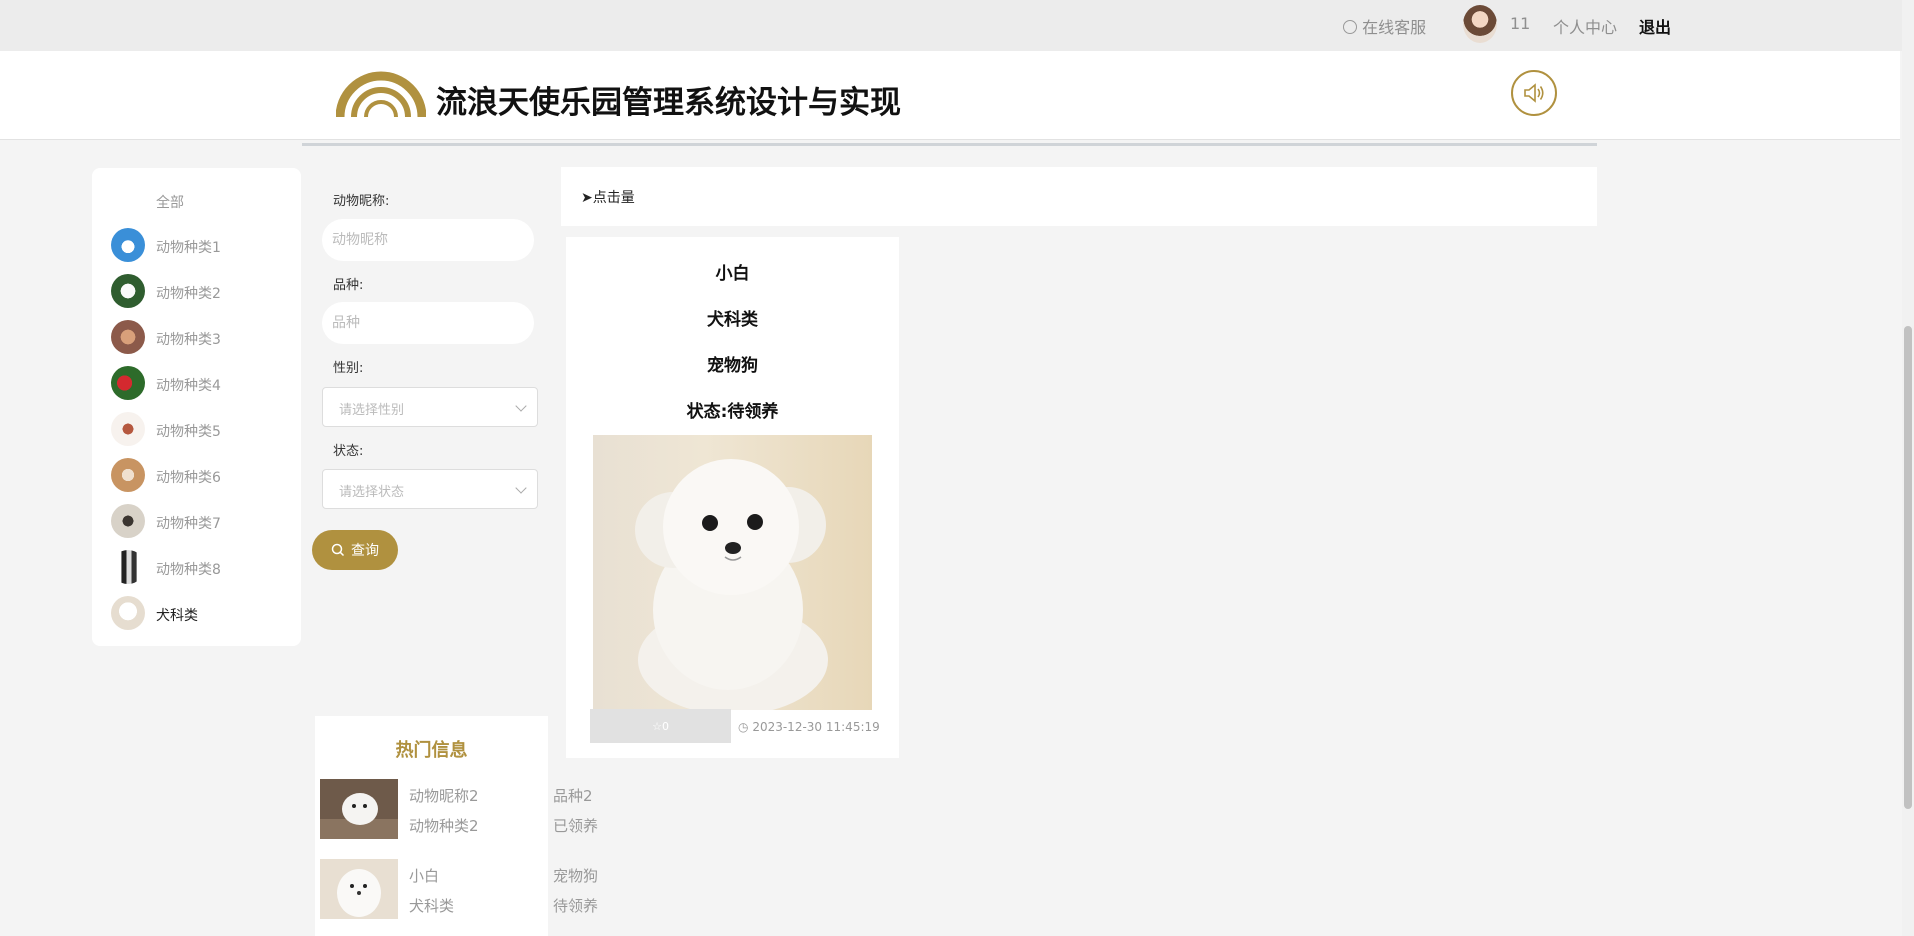  What do you see at coordinates (949, 144) in the screenshot?
I see `header-divider` at bounding box center [949, 144].